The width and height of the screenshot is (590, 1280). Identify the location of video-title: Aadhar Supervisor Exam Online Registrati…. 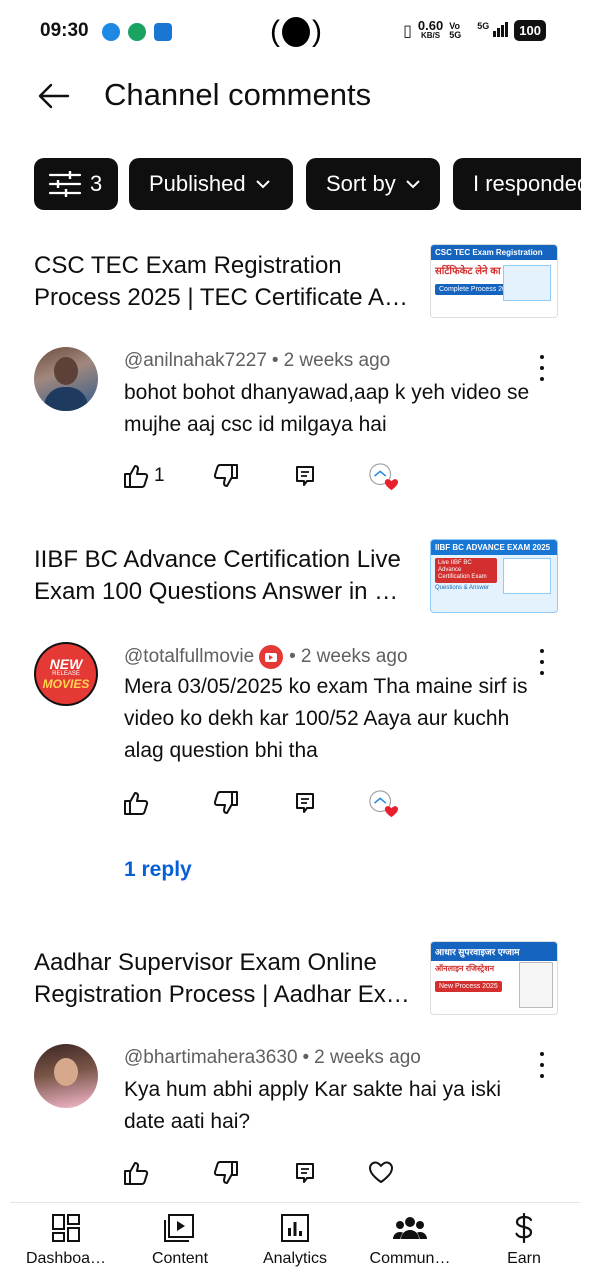
(229, 979).